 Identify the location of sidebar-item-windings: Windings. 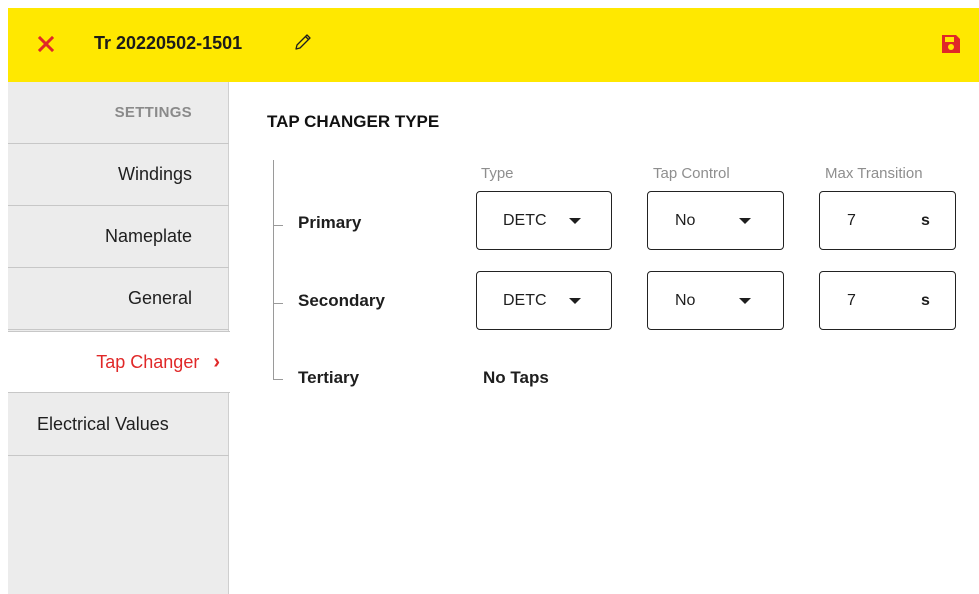
(118, 175).